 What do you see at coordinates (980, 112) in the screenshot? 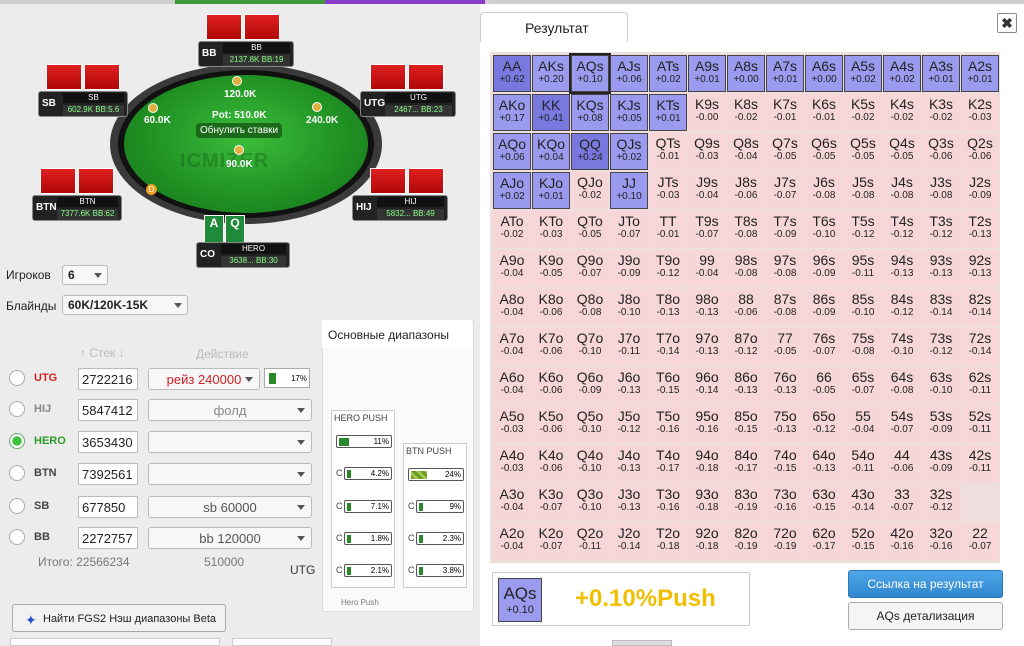
I see `hand-cell-k2s: K2s -0.03` at bounding box center [980, 112].